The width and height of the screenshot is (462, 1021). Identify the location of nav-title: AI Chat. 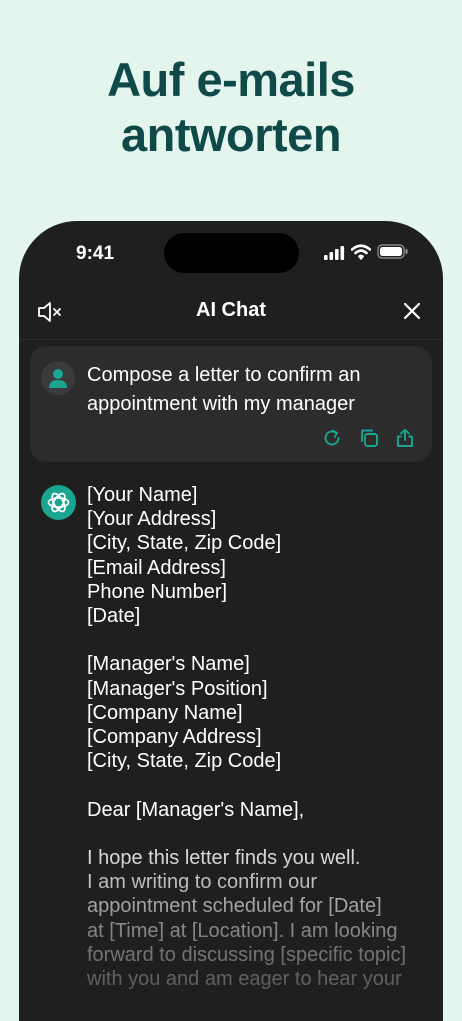
(231, 310).